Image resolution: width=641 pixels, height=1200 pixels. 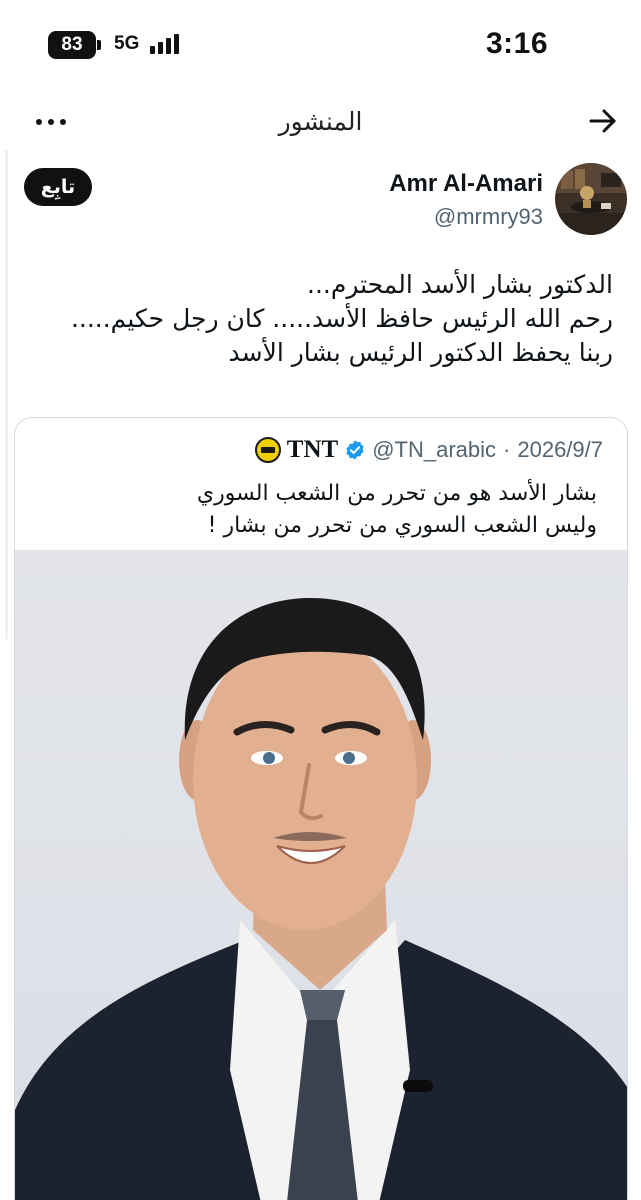 What do you see at coordinates (6, 395) in the screenshot?
I see `scroll-indicator` at bounding box center [6, 395].